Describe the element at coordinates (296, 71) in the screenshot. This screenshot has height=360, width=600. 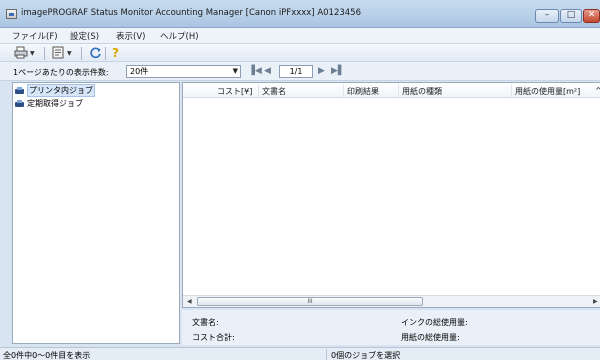
I see `page-number-input: 1/1` at that location.